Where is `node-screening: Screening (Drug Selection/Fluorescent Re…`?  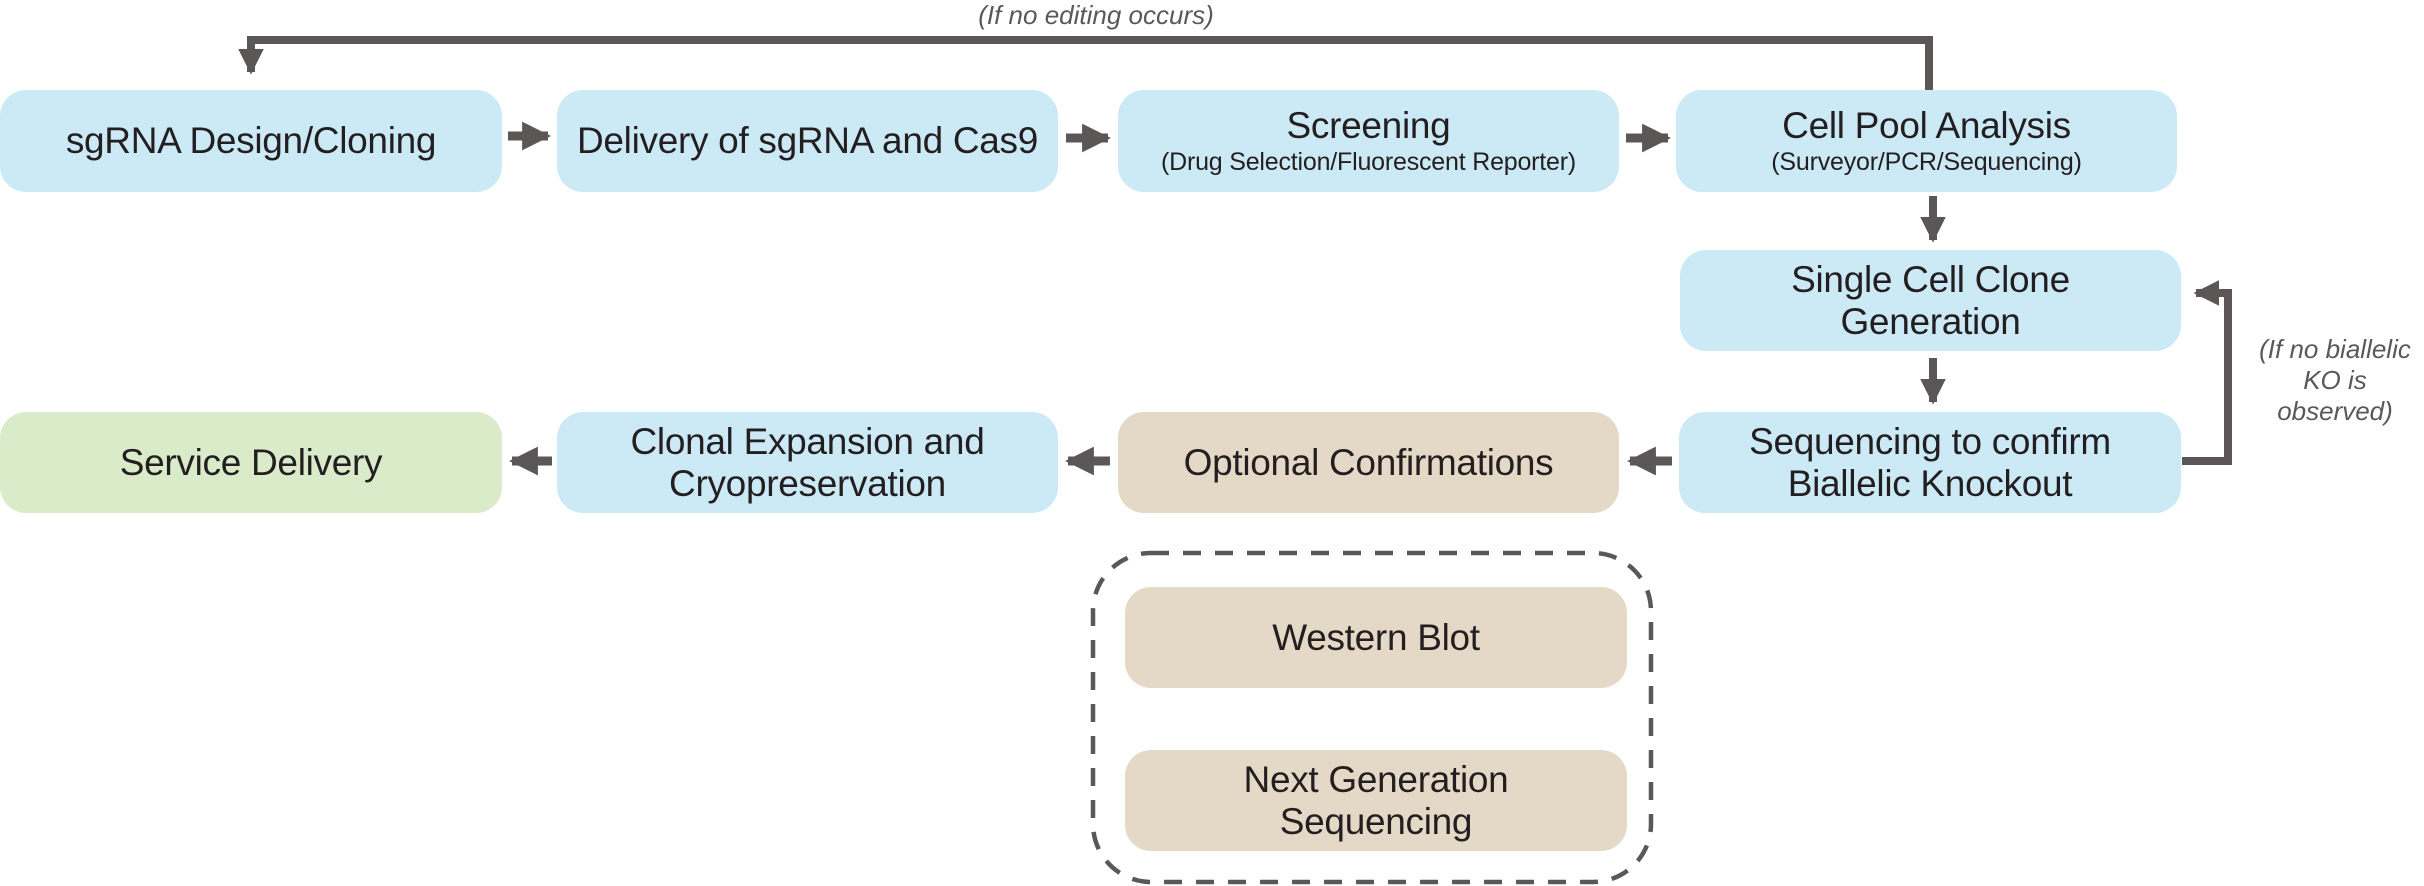
node-screening: Screening (Drug Selection/Fluorescent Re… is located at coordinates (1368, 141).